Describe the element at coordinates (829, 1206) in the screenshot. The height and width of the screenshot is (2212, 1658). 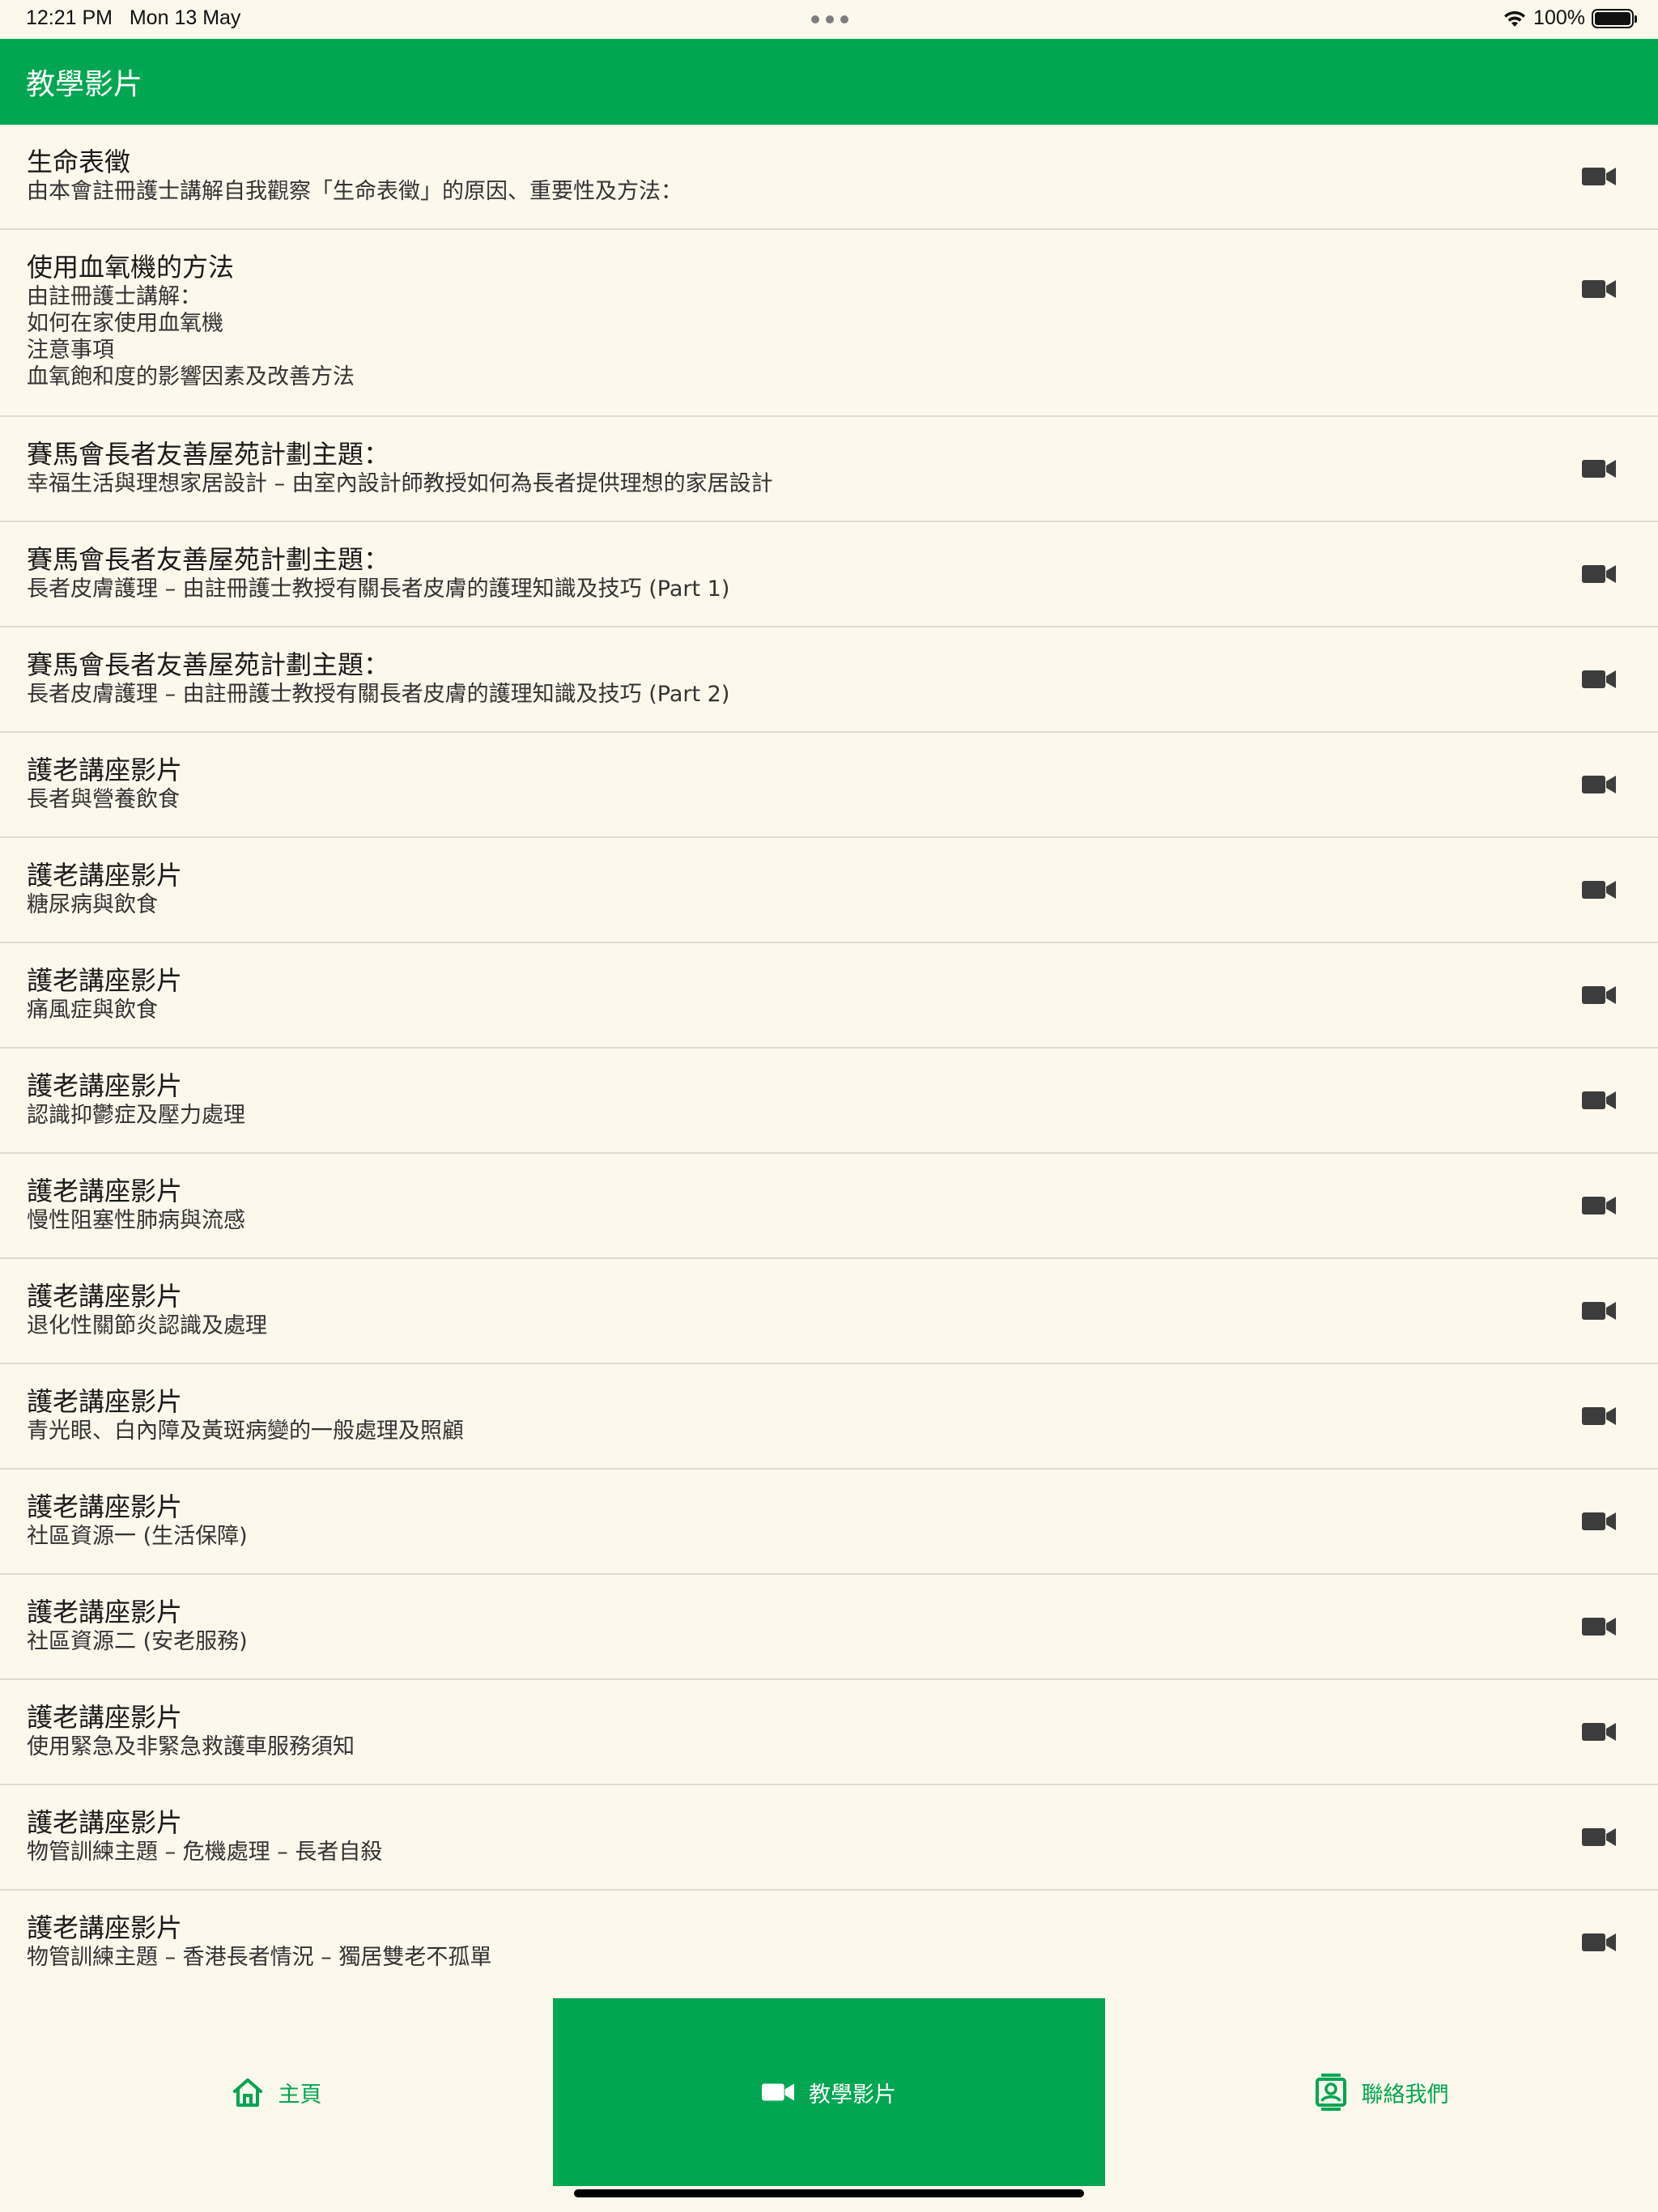
I see `video-list-item: 護老講座影片 慢性阻塞性肺病與流感` at that location.